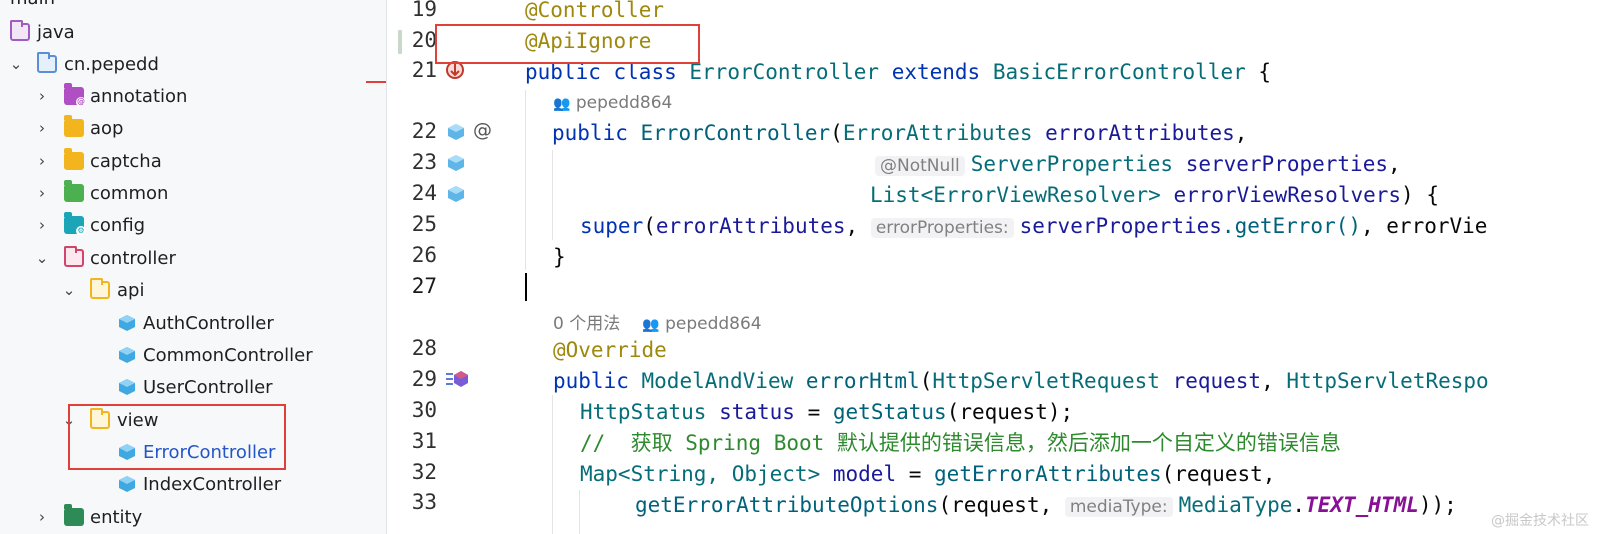 This screenshot has height=534, width=1597. Describe the element at coordinates (424, 472) in the screenshot. I see `line-number: 32` at that location.